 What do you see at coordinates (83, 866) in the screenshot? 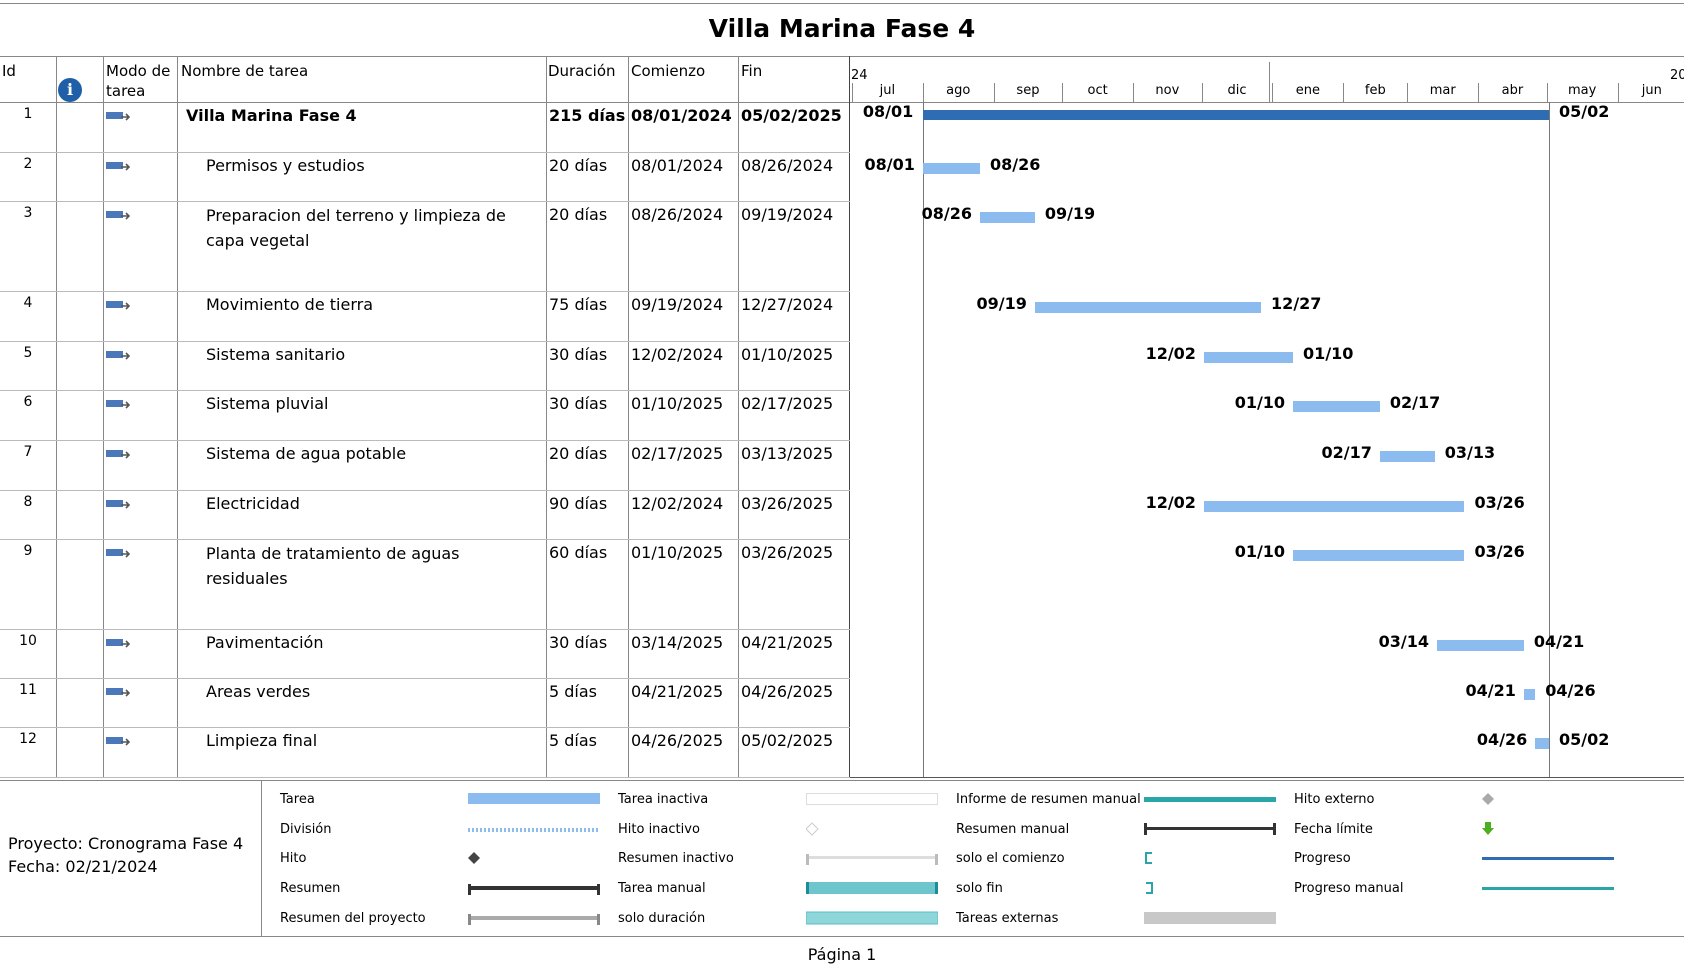
I see `project-date: Fecha: 02/21/2024` at bounding box center [83, 866].